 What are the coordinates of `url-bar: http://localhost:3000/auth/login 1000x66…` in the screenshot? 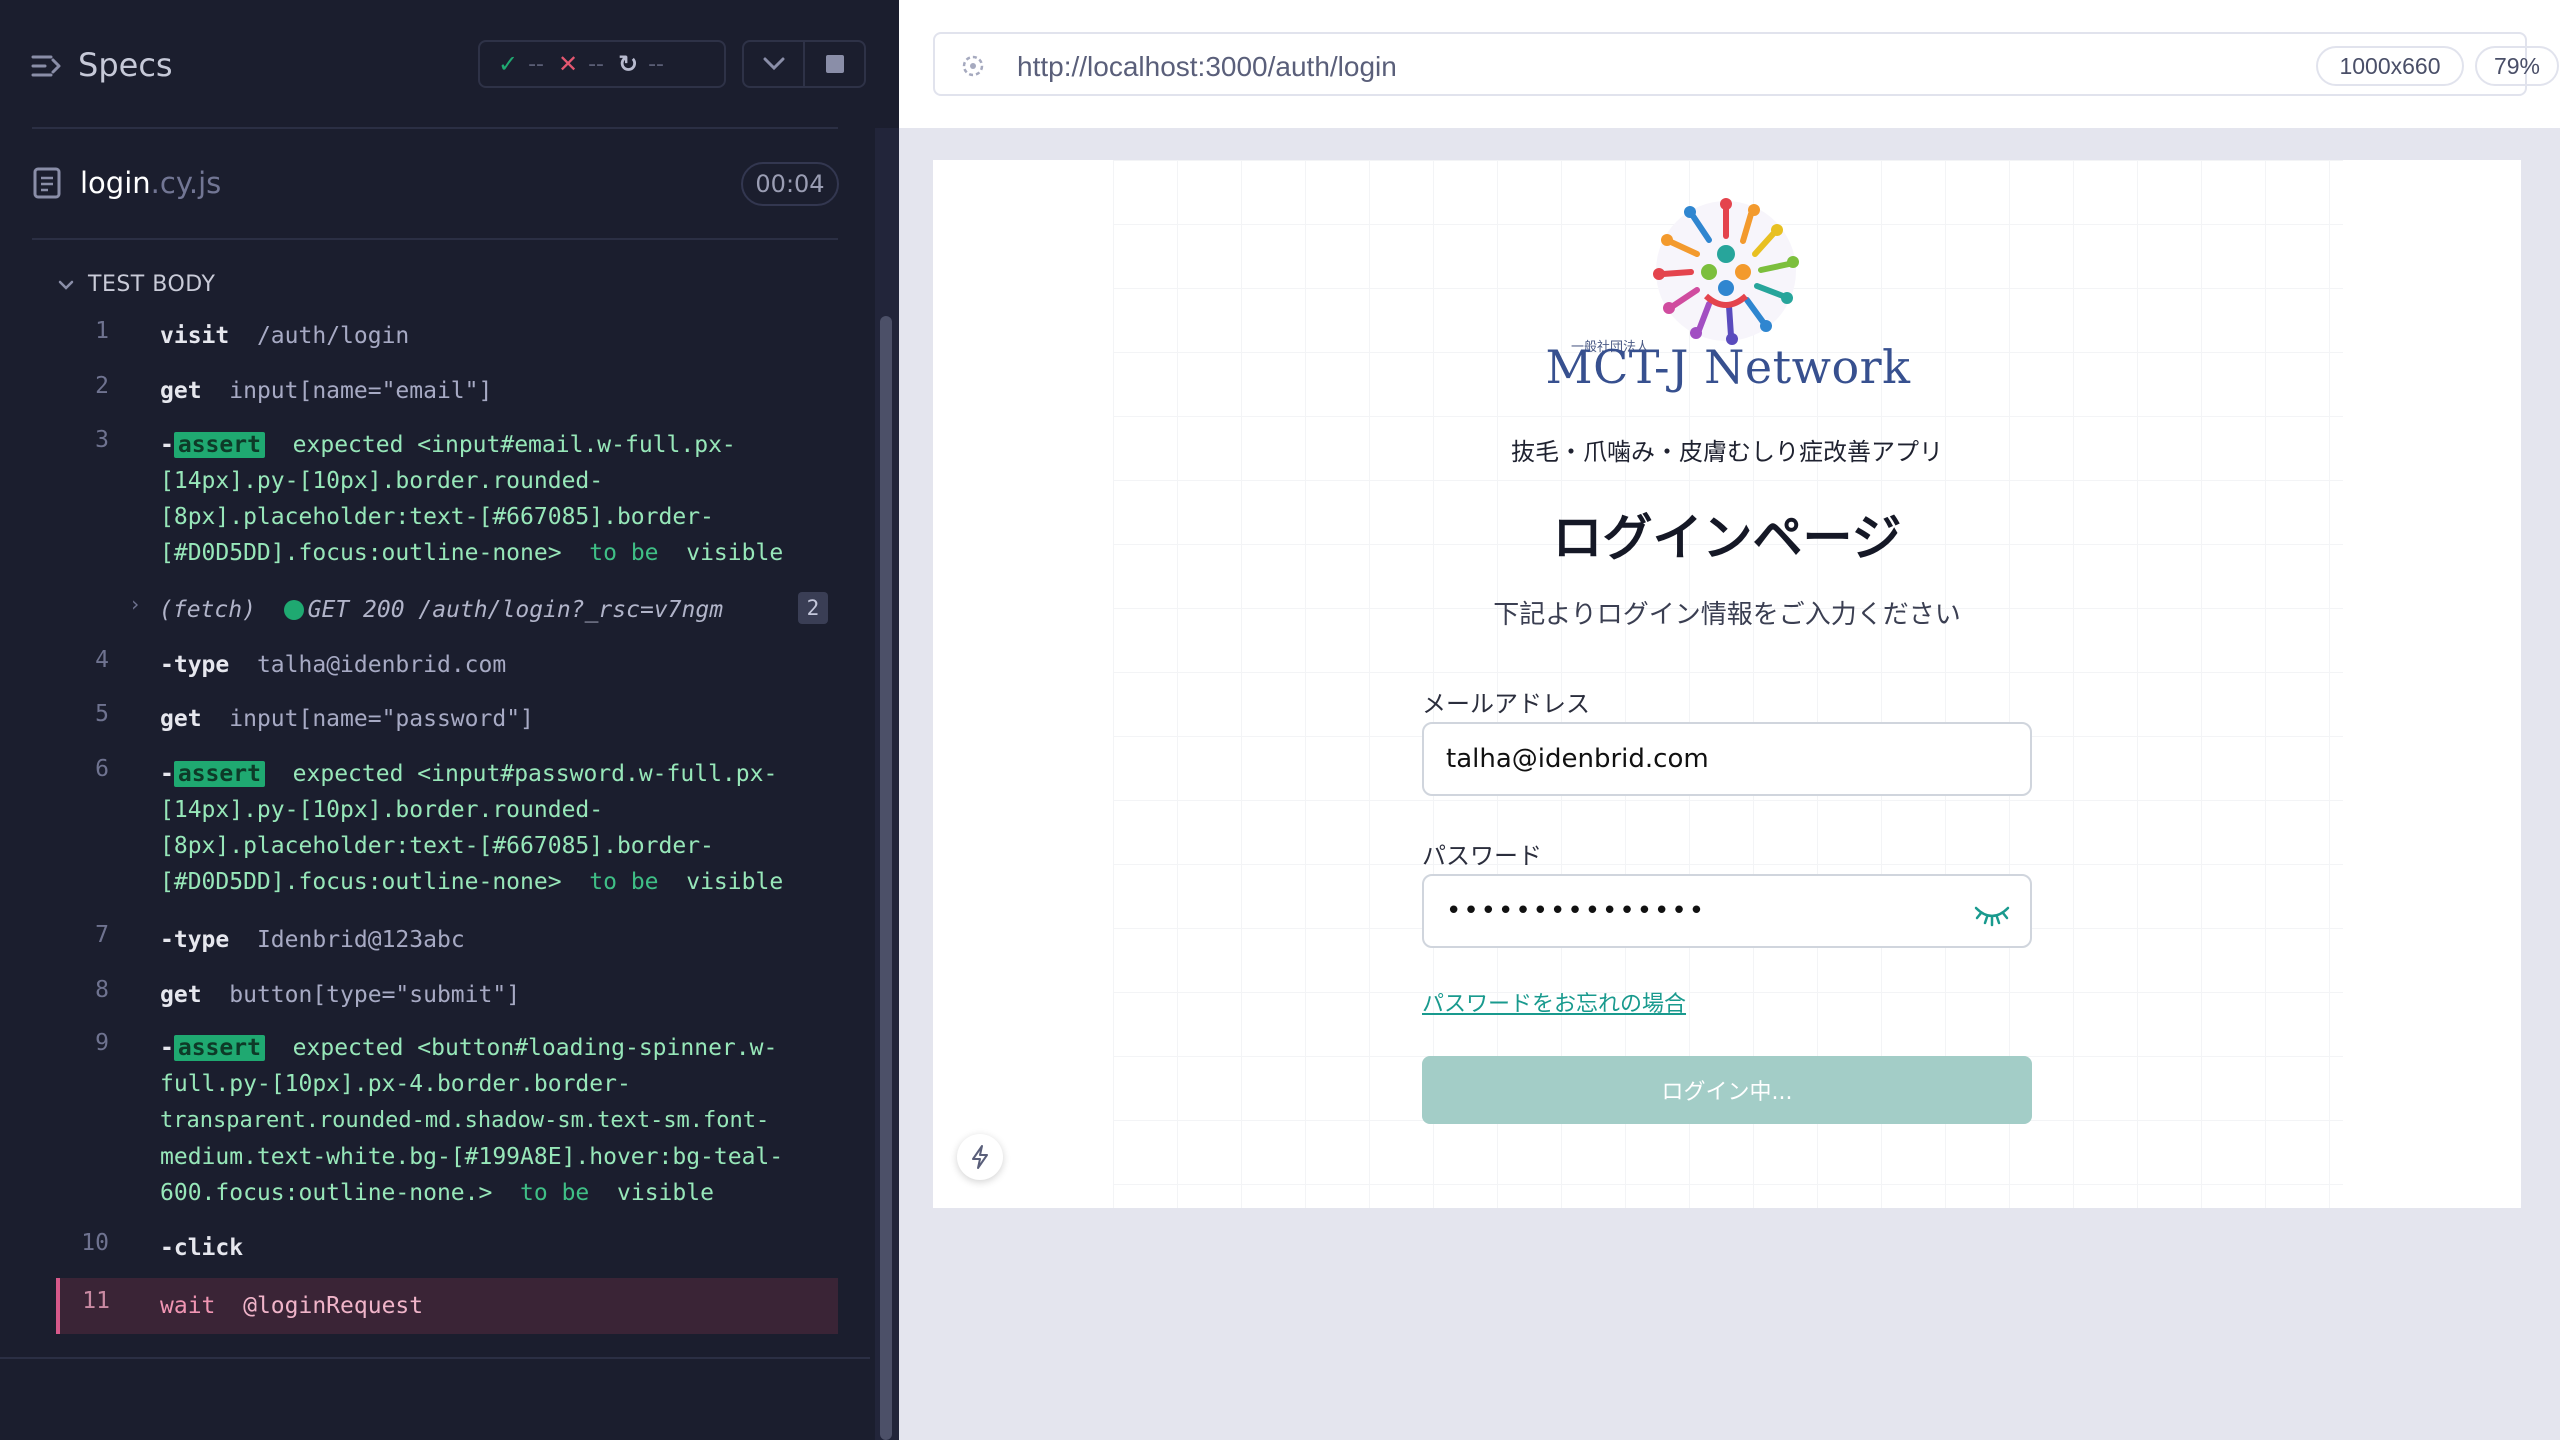 It's located at (1746, 64).